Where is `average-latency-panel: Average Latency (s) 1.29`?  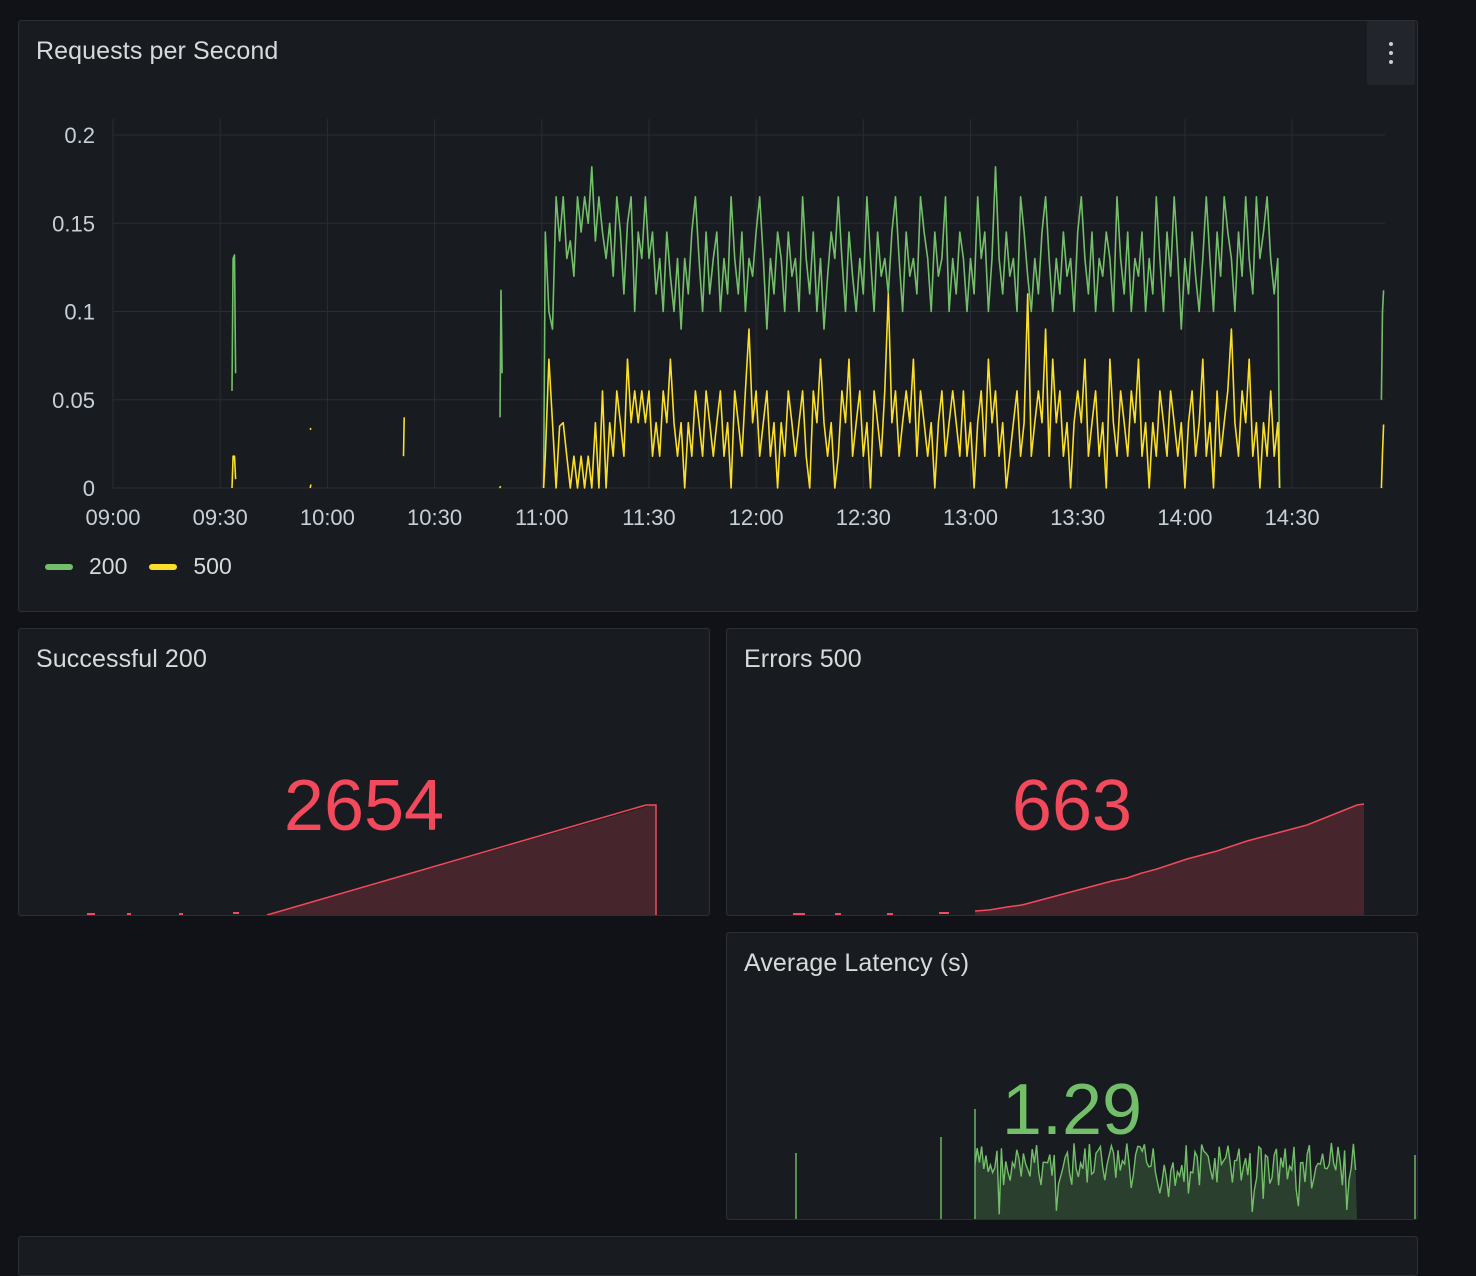 average-latency-panel: Average Latency (s) 1.29 is located at coordinates (1072, 1076).